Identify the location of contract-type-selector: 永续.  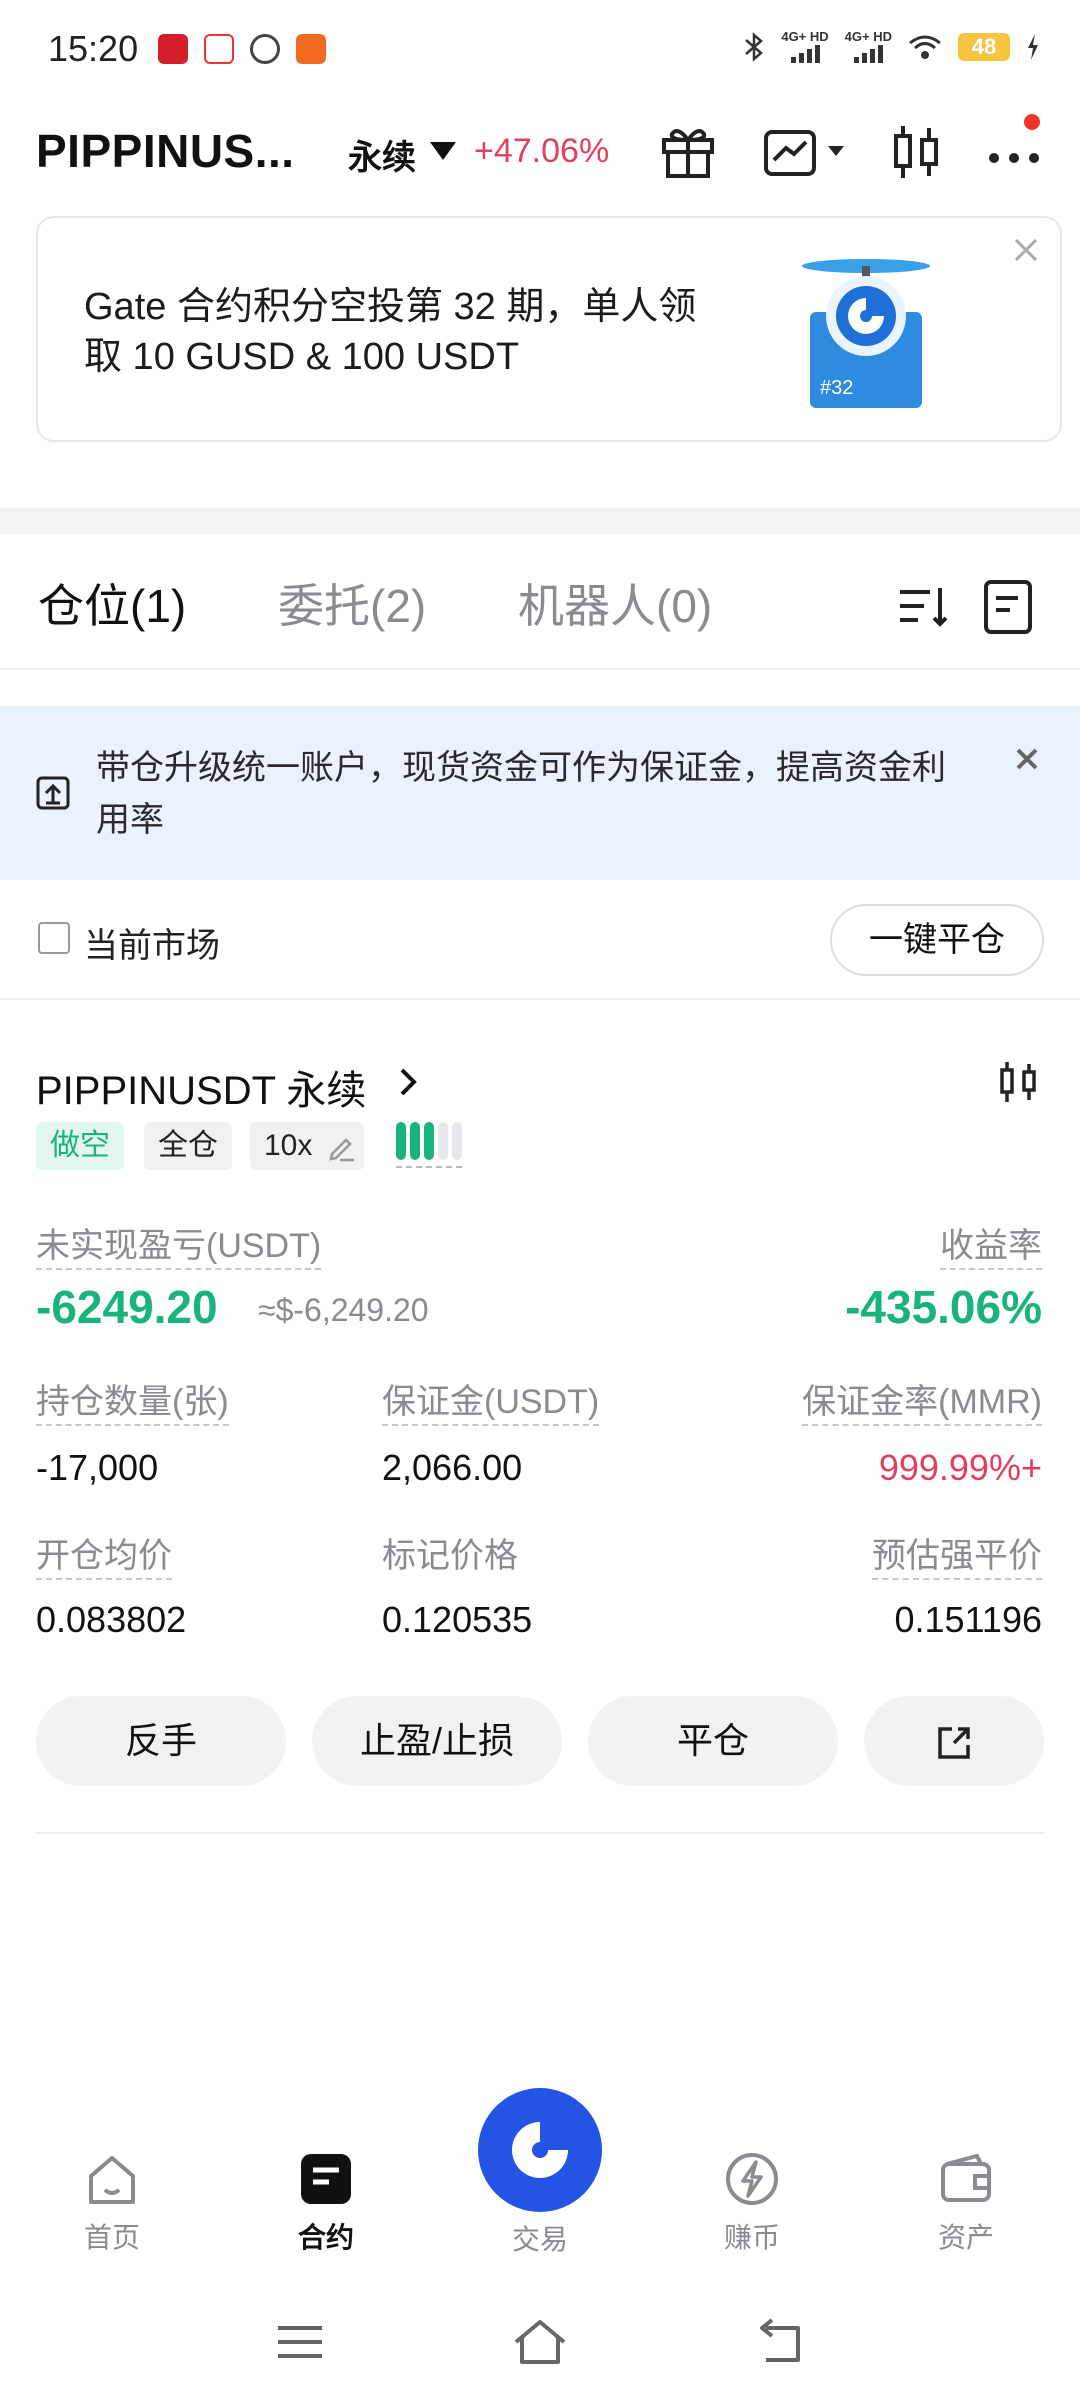
(382, 154).